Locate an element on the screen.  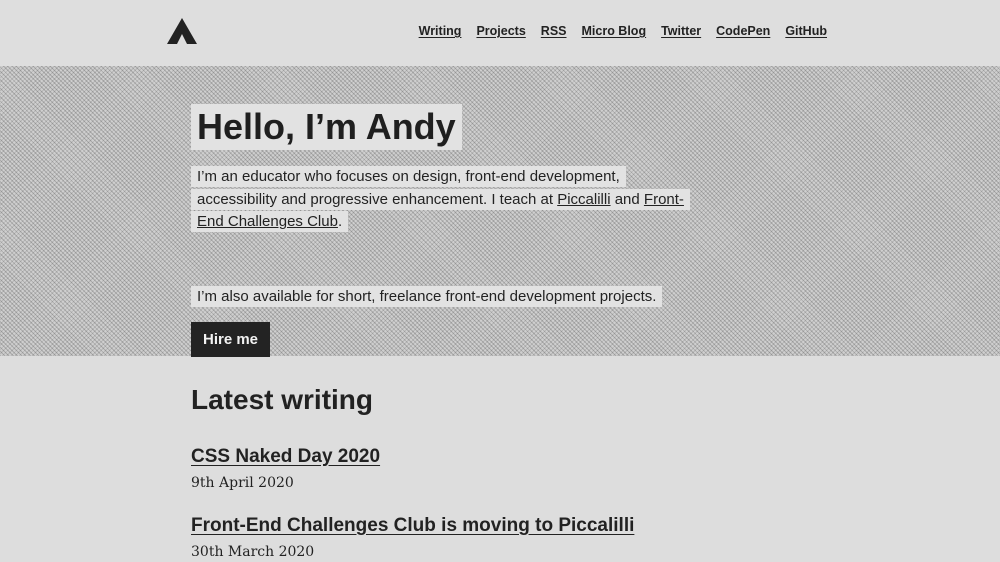
post-item: CSS Naked Day 2020 9th April 2020 is located at coordinates (491, 468).